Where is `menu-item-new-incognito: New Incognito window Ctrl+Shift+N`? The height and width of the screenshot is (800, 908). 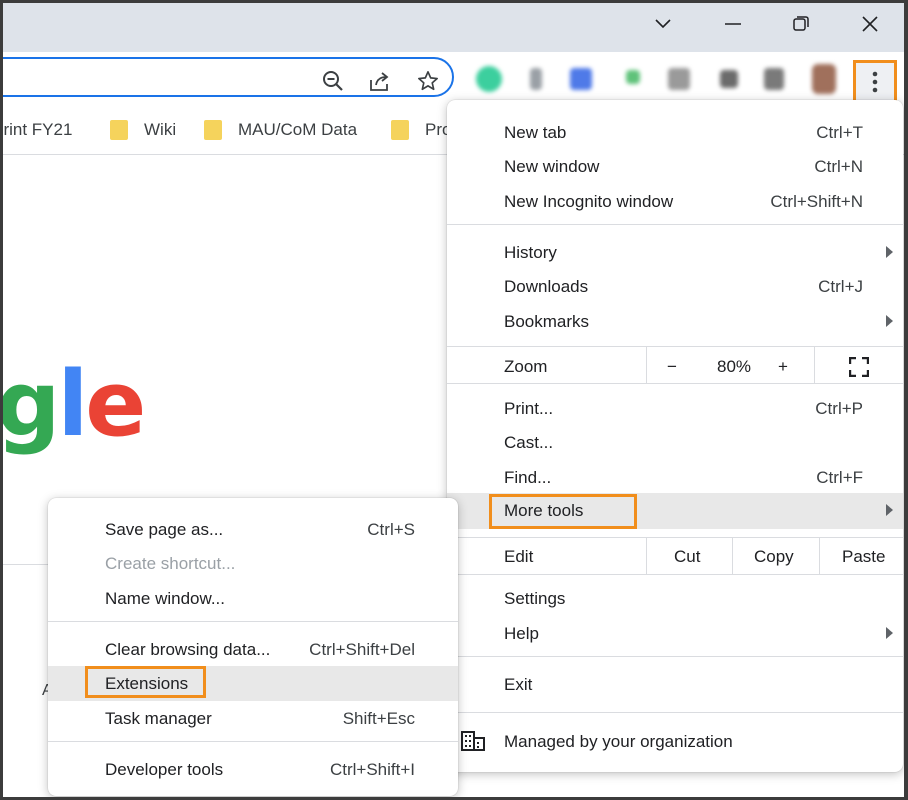 menu-item-new-incognito: New Incognito window Ctrl+Shift+N is located at coordinates (675, 201).